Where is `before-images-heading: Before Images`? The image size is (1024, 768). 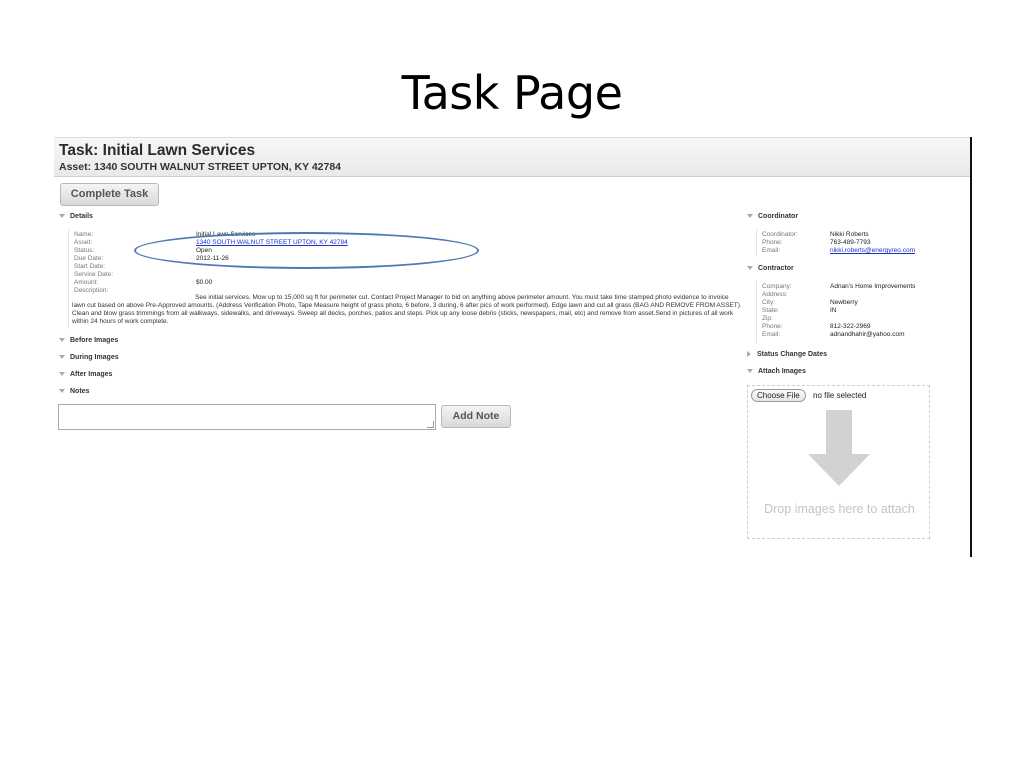 before-images-heading: Before Images is located at coordinates (94, 340).